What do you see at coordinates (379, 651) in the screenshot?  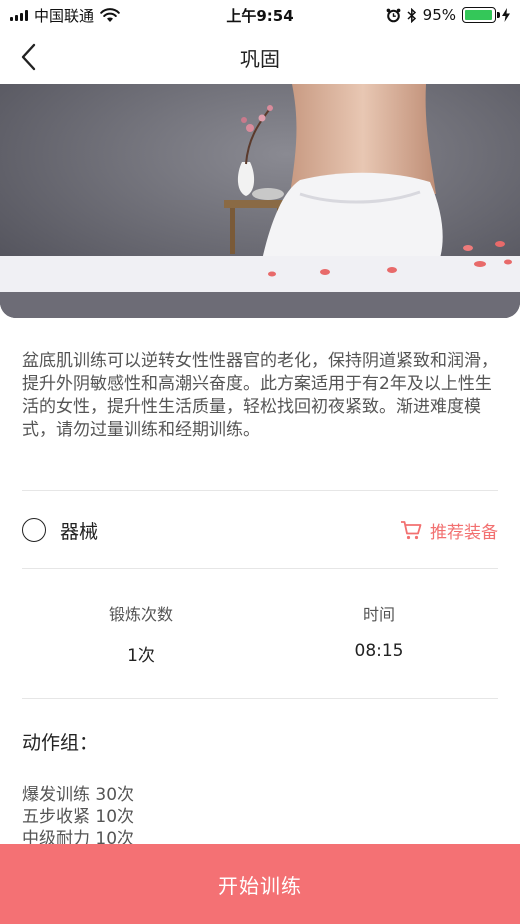 I see `stat-value: 08:15` at bounding box center [379, 651].